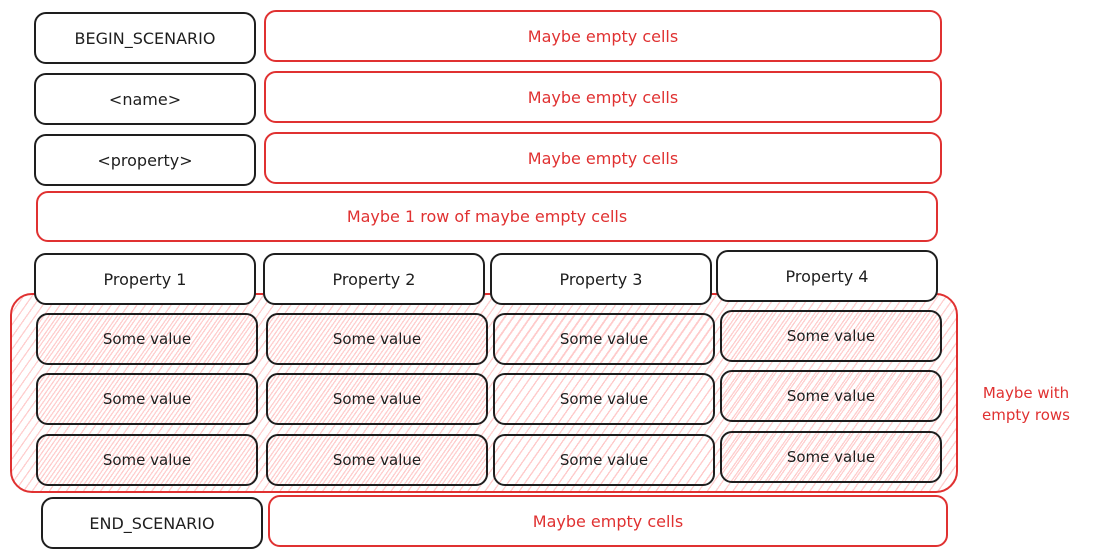  What do you see at coordinates (603, 36) in the screenshot?
I see `begin-note-box: Maybe empty cells` at bounding box center [603, 36].